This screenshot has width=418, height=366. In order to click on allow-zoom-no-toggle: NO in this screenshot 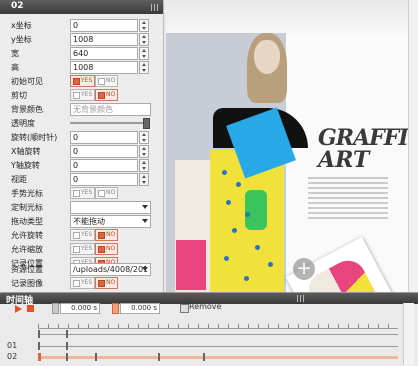, I will do `click(107, 249)`.